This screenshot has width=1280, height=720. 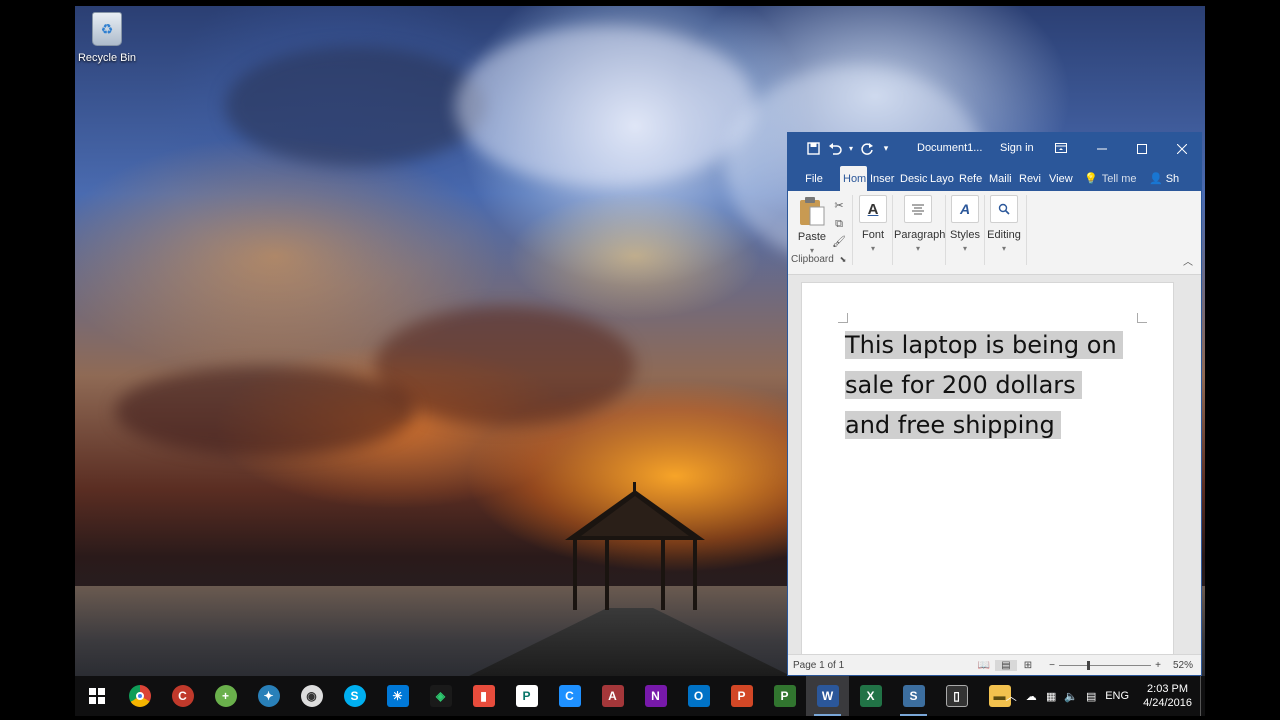 I want to click on save-icon, so click(x=813, y=148).